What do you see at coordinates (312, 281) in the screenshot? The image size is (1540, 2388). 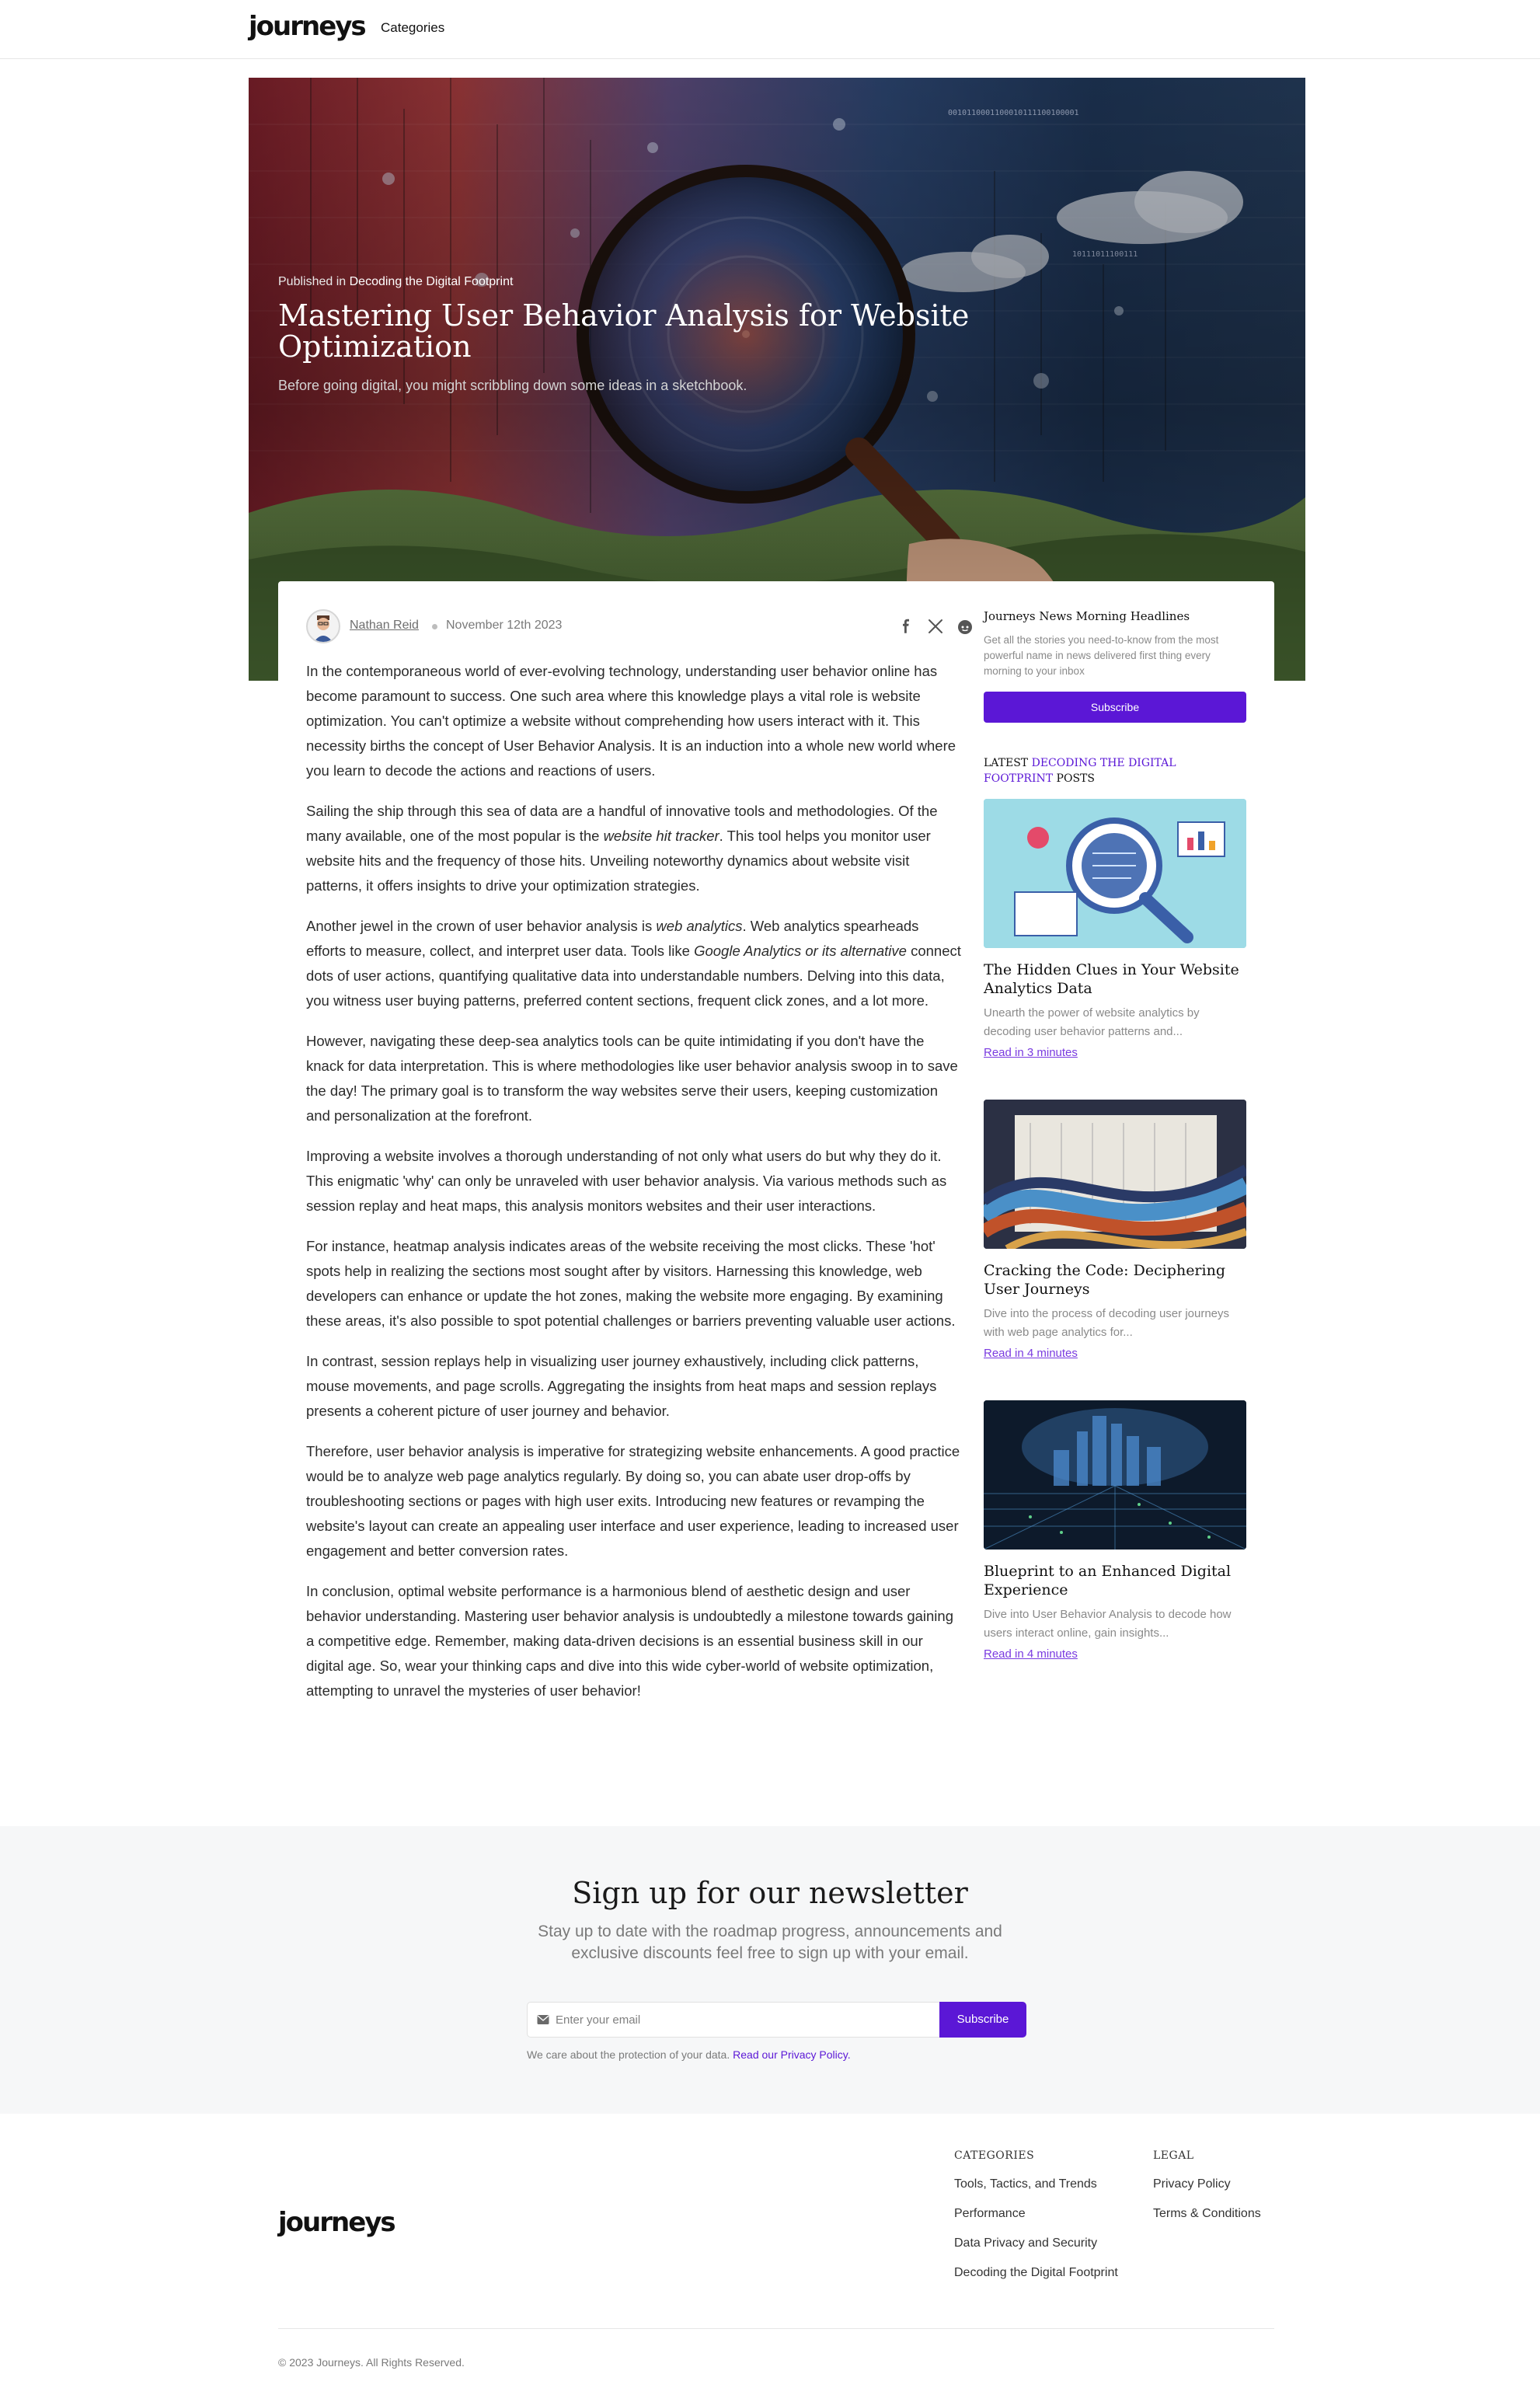 I see `published-prefix: Published in` at bounding box center [312, 281].